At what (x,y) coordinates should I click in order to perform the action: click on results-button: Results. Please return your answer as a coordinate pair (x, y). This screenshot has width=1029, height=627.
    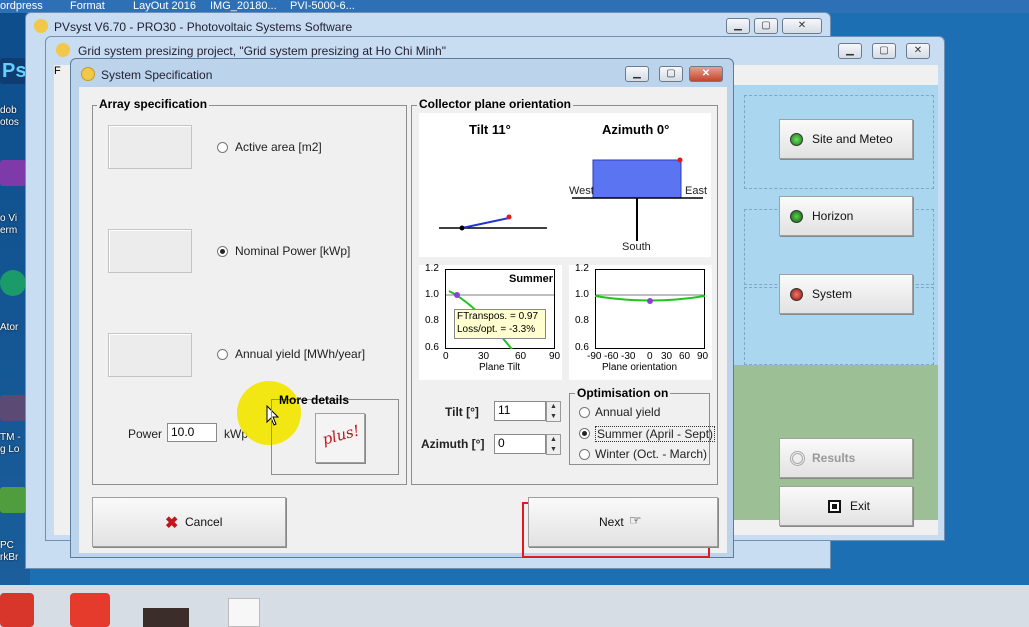
    Looking at the image, I should click on (846, 458).